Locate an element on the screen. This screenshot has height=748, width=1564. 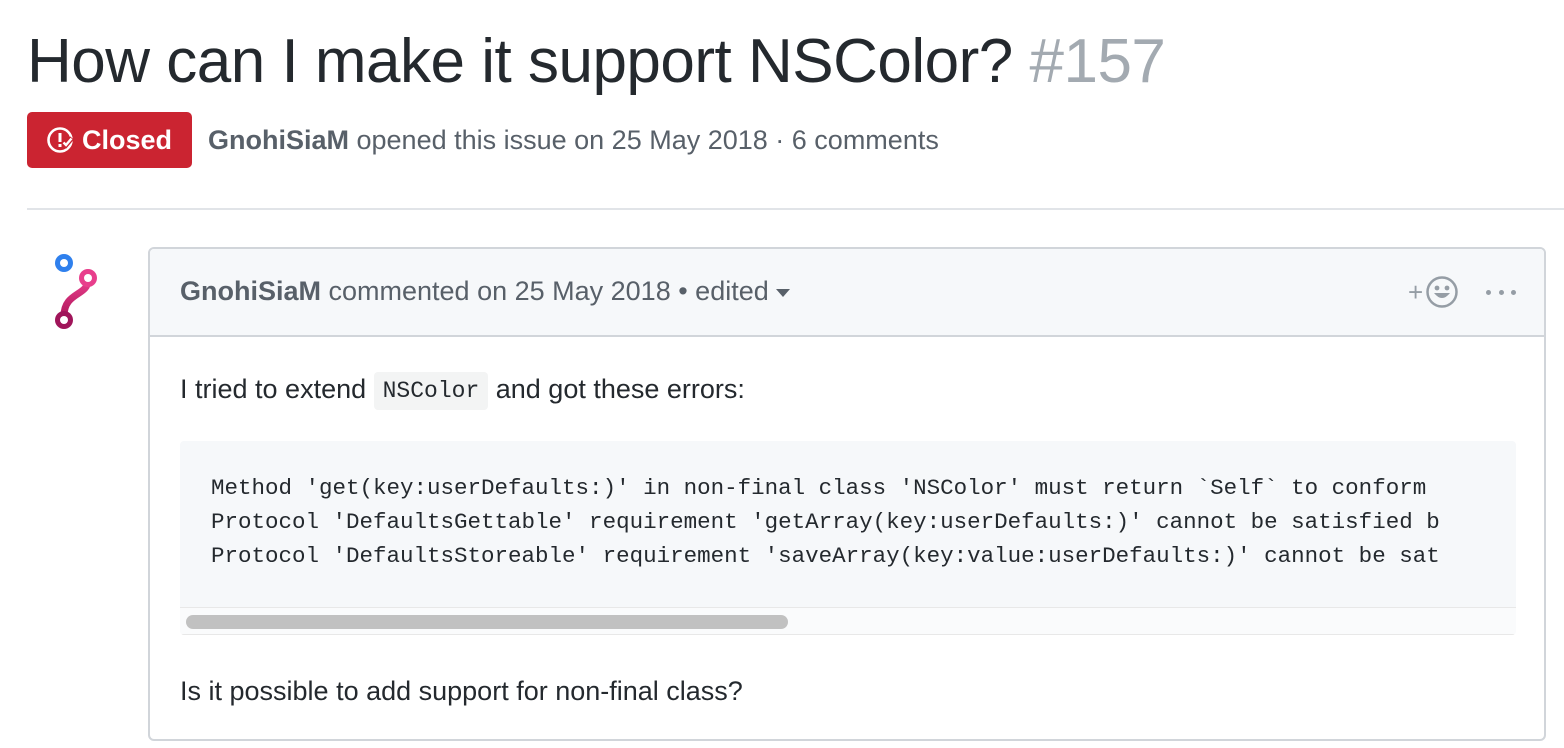
comment-date-text: commented on 25 May 2018 • is located at coordinates (508, 291).